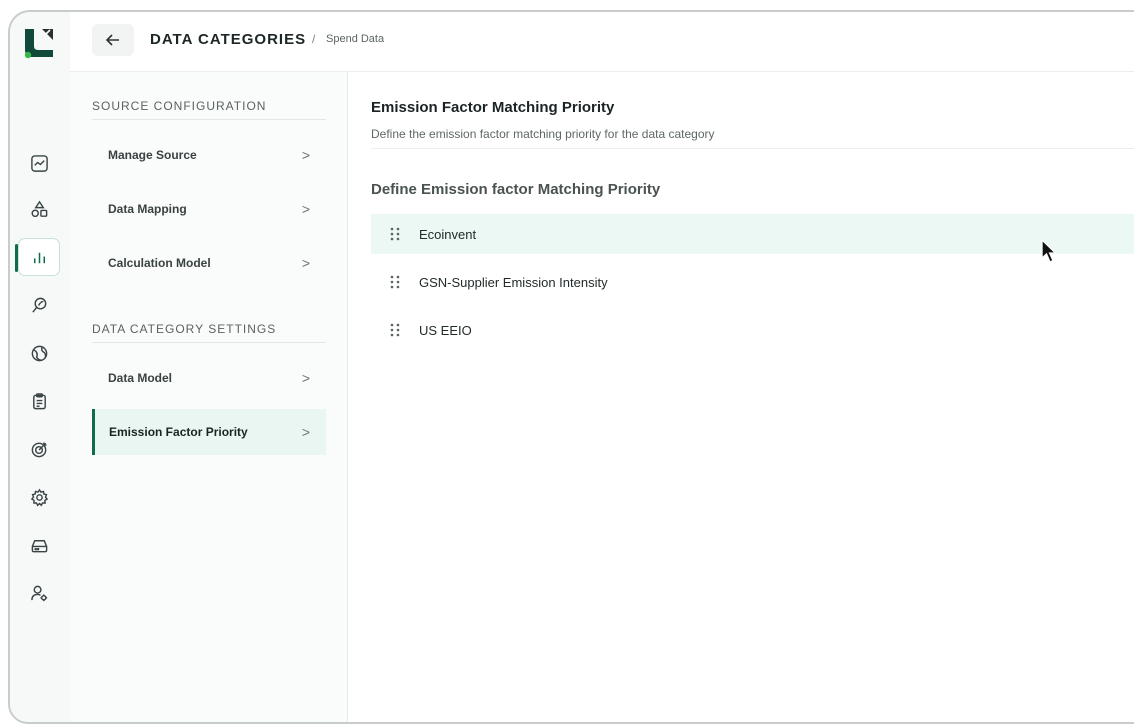  What do you see at coordinates (159, 263) in the screenshot?
I see `nav-item-label: Calculation Model` at bounding box center [159, 263].